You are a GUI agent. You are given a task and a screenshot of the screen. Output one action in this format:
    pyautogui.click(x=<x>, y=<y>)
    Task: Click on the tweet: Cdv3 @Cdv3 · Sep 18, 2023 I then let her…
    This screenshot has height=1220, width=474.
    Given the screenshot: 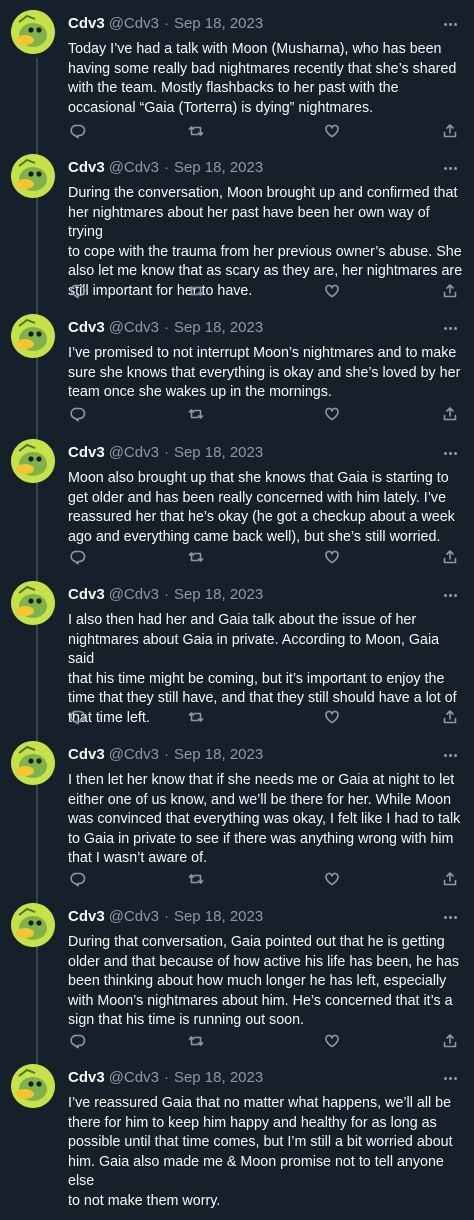 What is the action you would take?
    pyautogui.click(x=237, y=818)
    